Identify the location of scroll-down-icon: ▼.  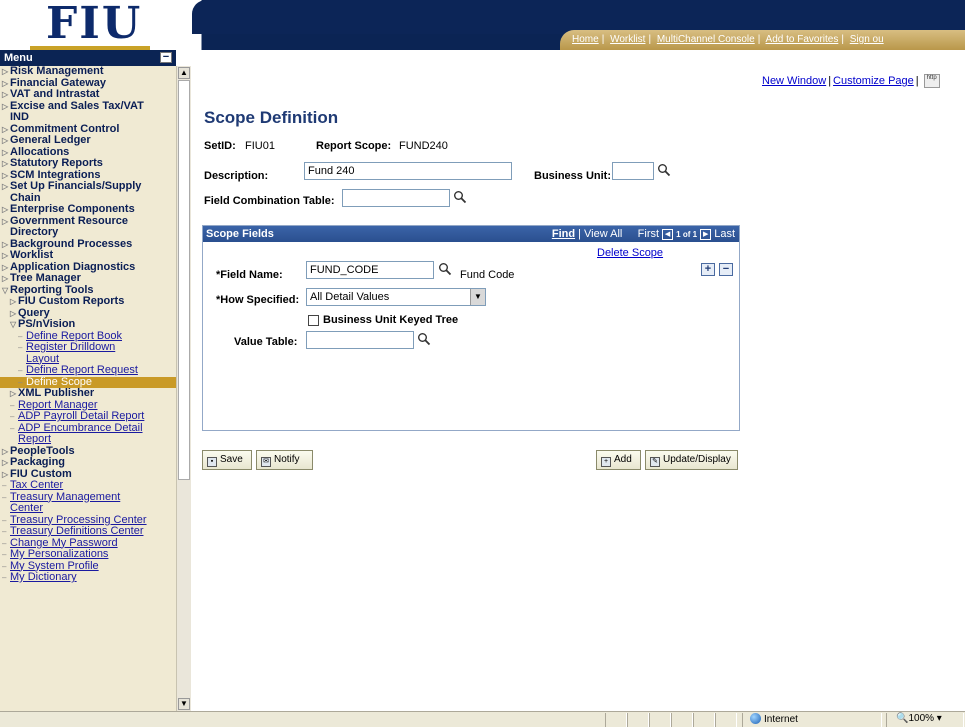
(184, 704).